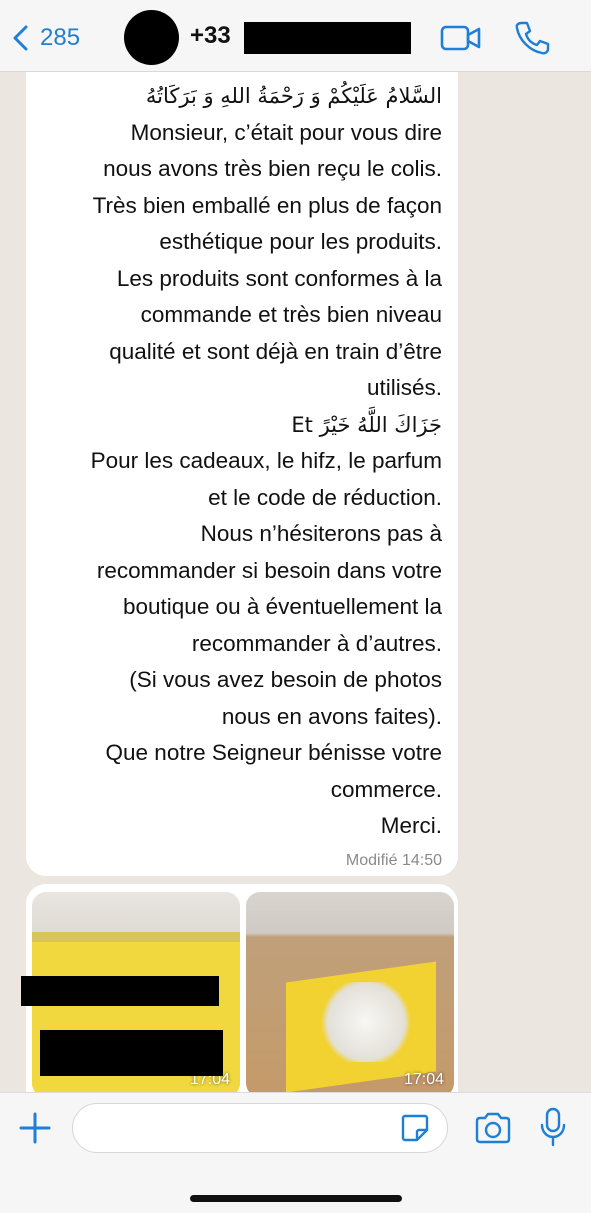 The width and height of the screenshot is (591, 1213). I want to click on camera-icon, so click(493, 1128).